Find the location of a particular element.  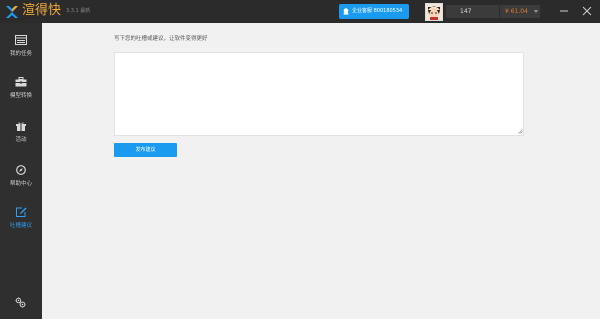

edit-icon is located at coordinates (21, 212).